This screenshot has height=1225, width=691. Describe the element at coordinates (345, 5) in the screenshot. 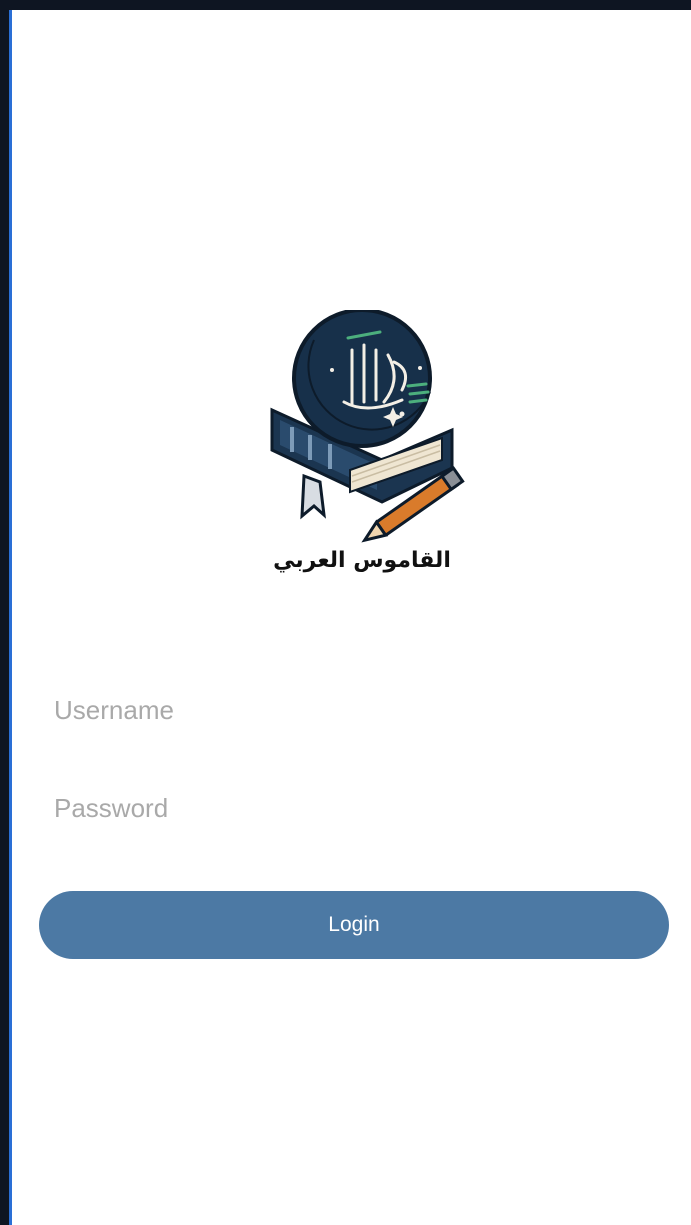

I see `window-top-edge` at that location.